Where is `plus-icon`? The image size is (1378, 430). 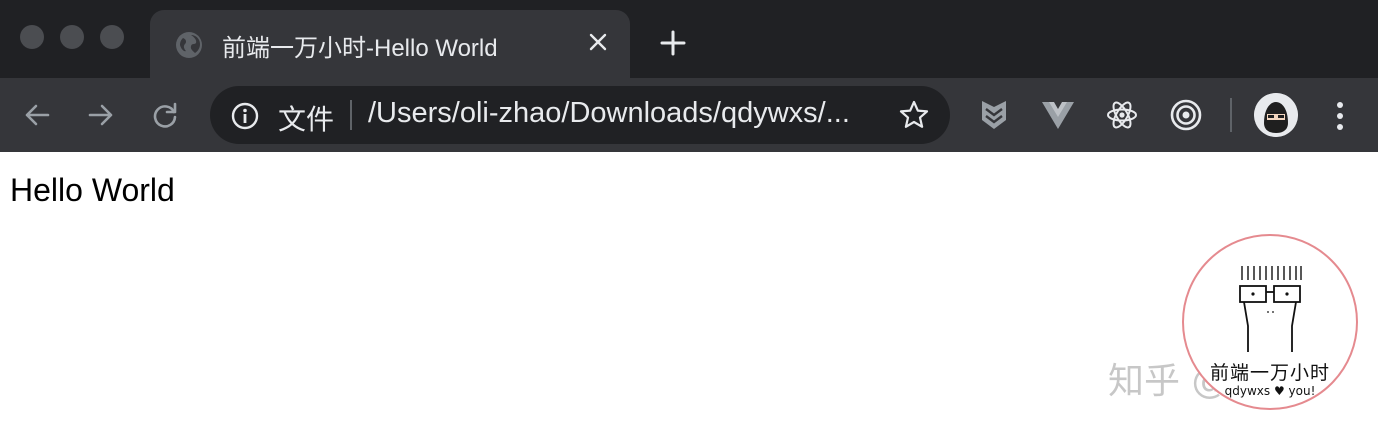
plus-icon is located at coordinates (673, 43).